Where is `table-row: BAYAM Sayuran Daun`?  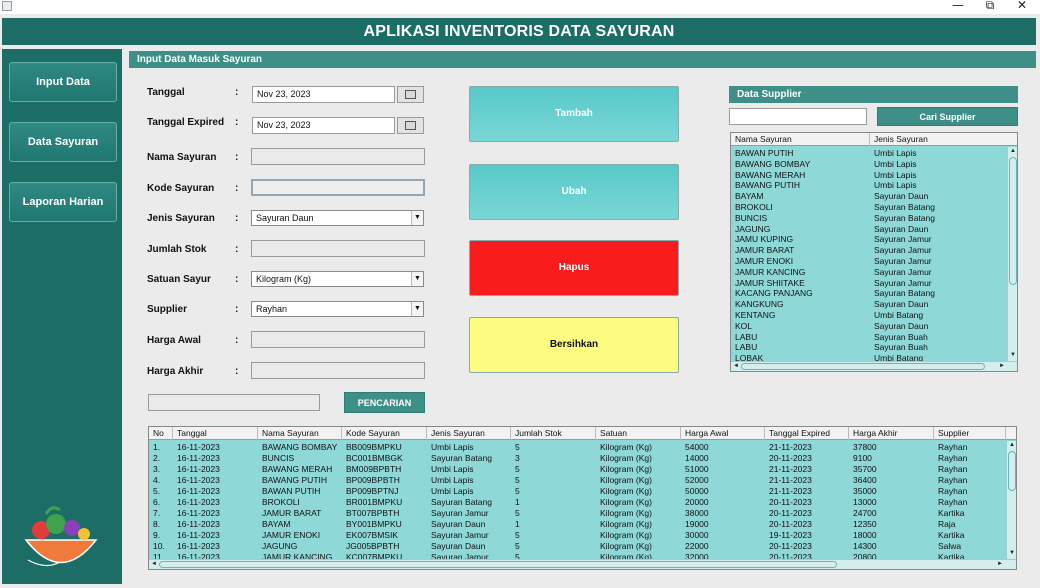
table-row: BAYAM Sayuran Daun is located at coordinates (869, 196).